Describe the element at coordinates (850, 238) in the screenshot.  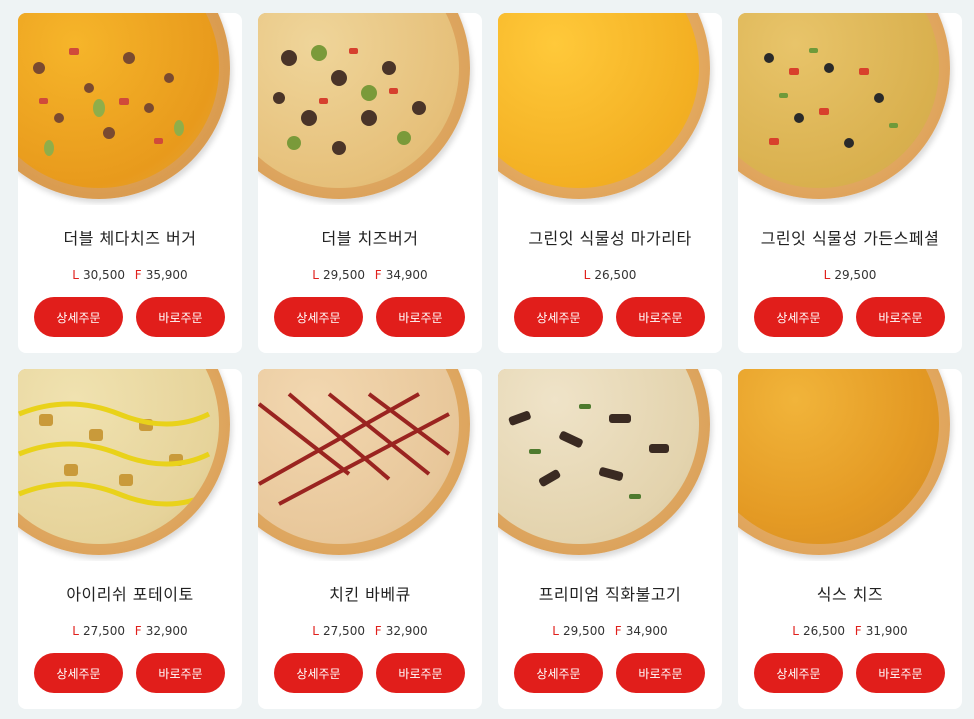
I see `product-name: 그린잇 식물성 가든스페셜` at that location.